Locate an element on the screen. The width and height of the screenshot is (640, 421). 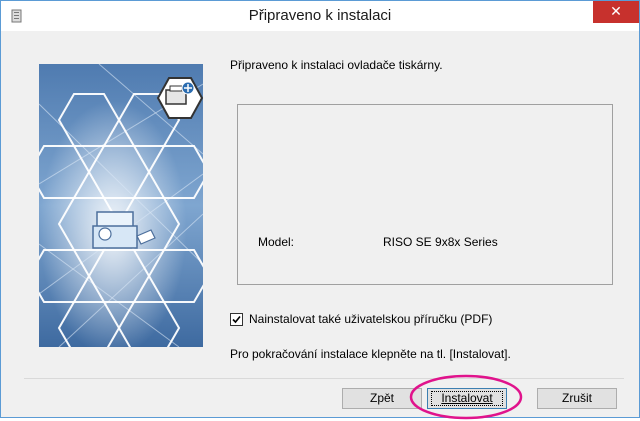
model-value: RISO SE 9x8x Series is located at coordinates (440, 242).